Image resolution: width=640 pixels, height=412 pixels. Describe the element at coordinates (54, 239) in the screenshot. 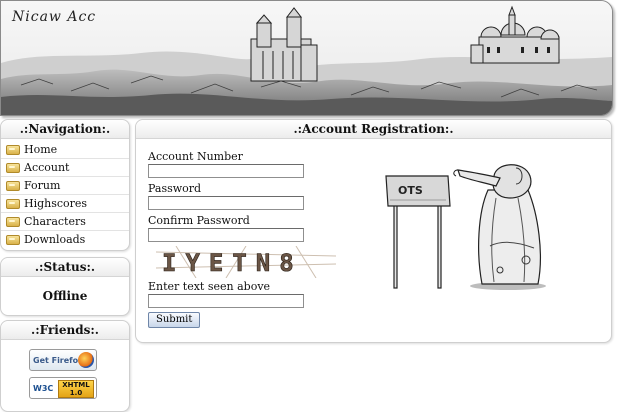

I see `nav-item-label: Downloads` at that location.